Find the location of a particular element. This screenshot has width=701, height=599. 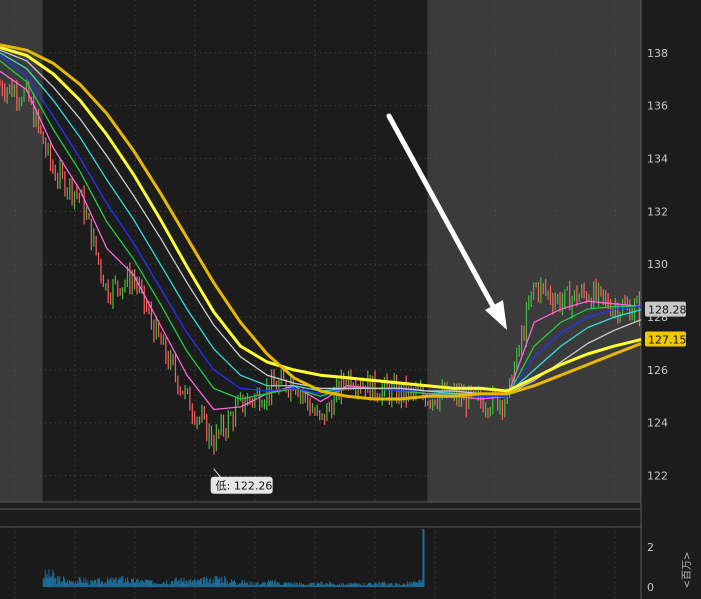

price-tick-label: 132 is located at coordinates (657, 211).